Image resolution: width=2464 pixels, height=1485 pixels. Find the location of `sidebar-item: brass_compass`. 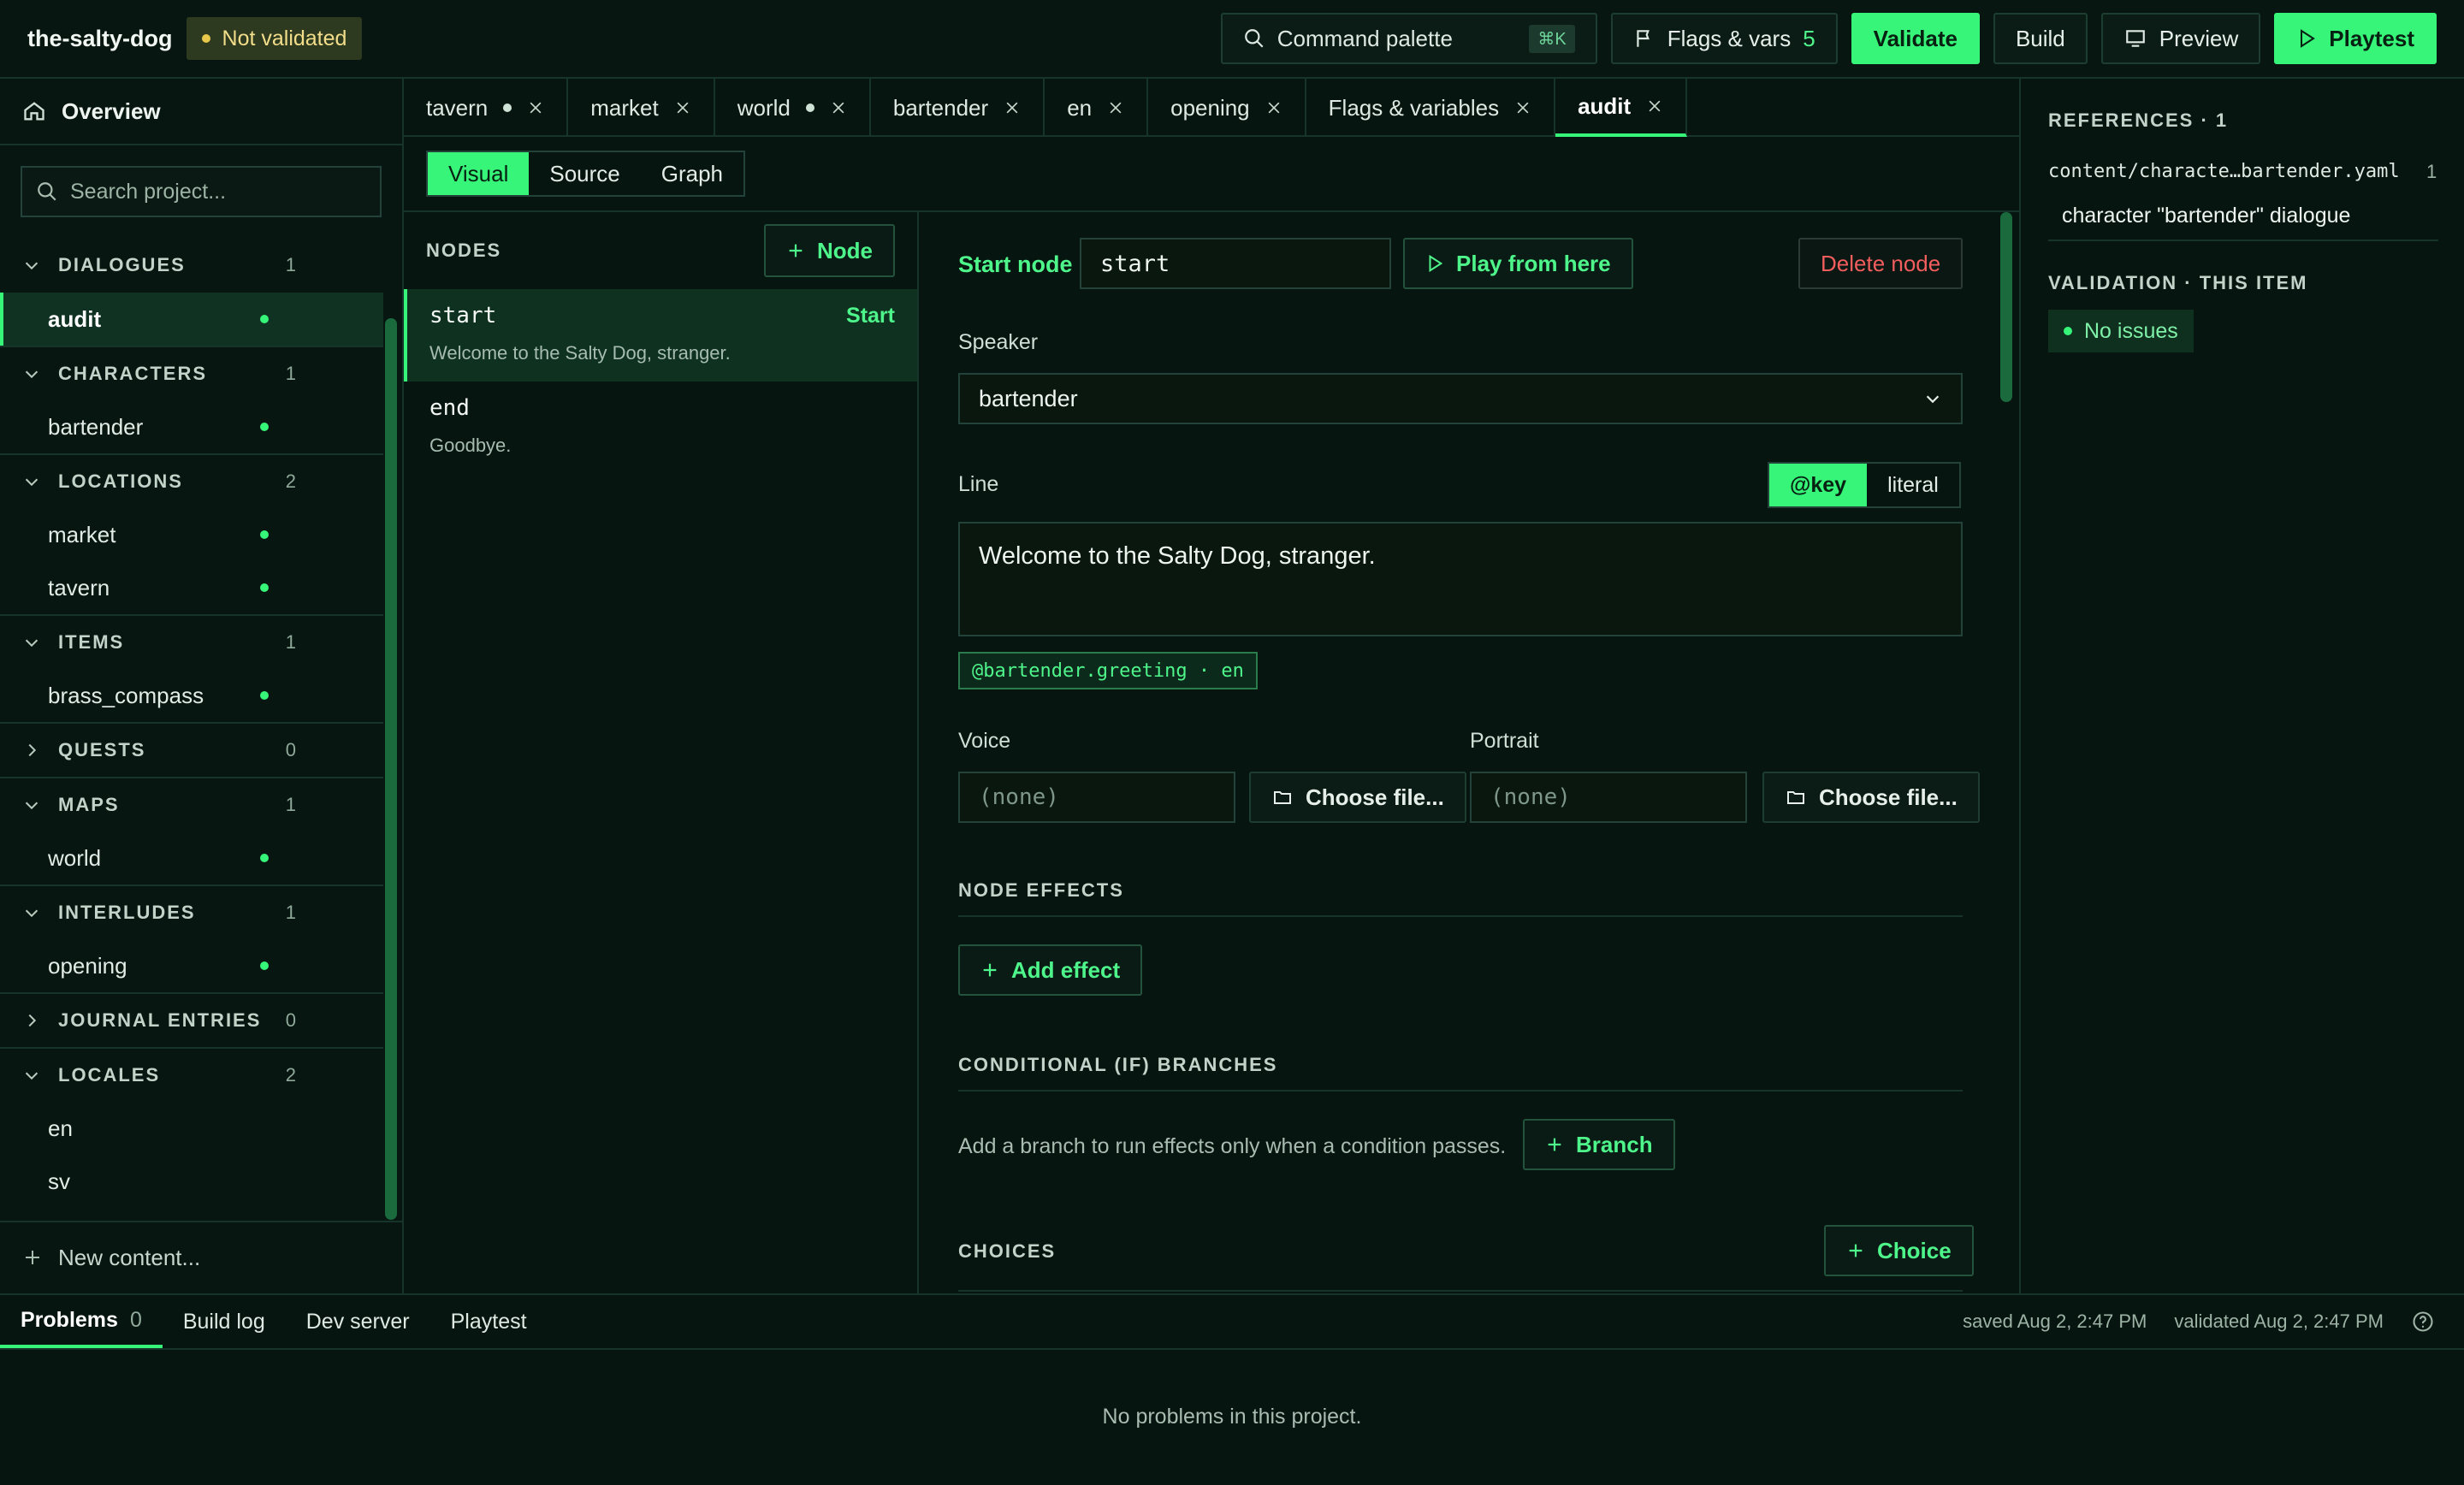

sidebar-item: brass_compass is located at coordinates (191, 696).